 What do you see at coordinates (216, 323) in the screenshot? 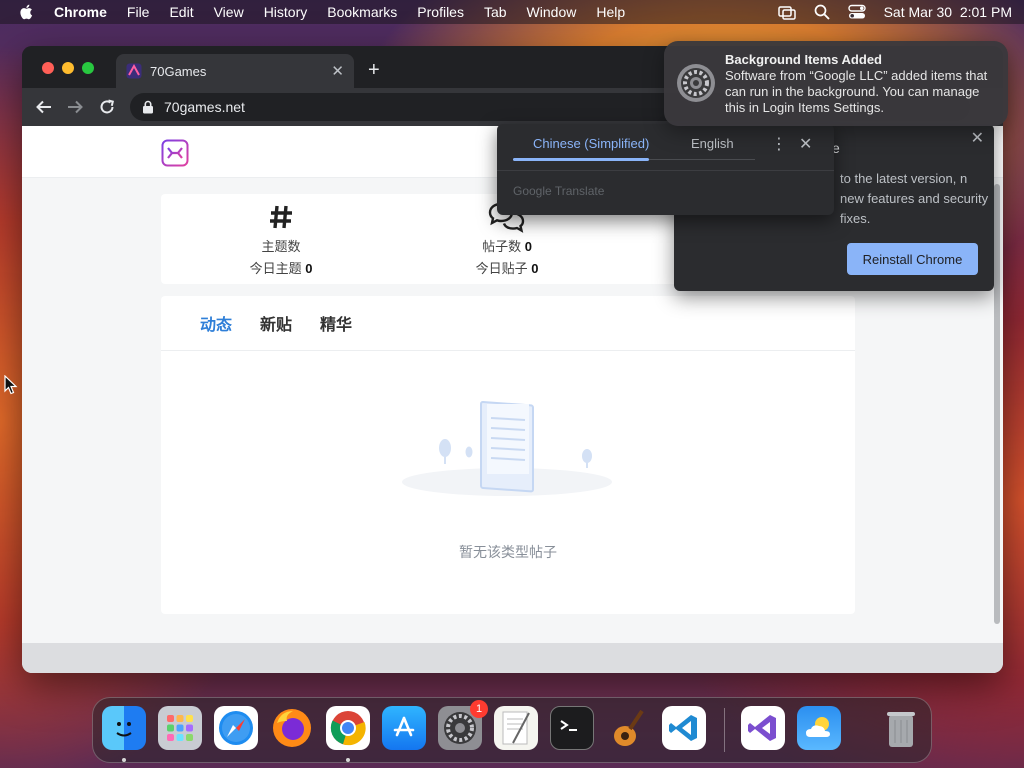
I see `tab-activity: 动态` at bounding box center [216, 323].